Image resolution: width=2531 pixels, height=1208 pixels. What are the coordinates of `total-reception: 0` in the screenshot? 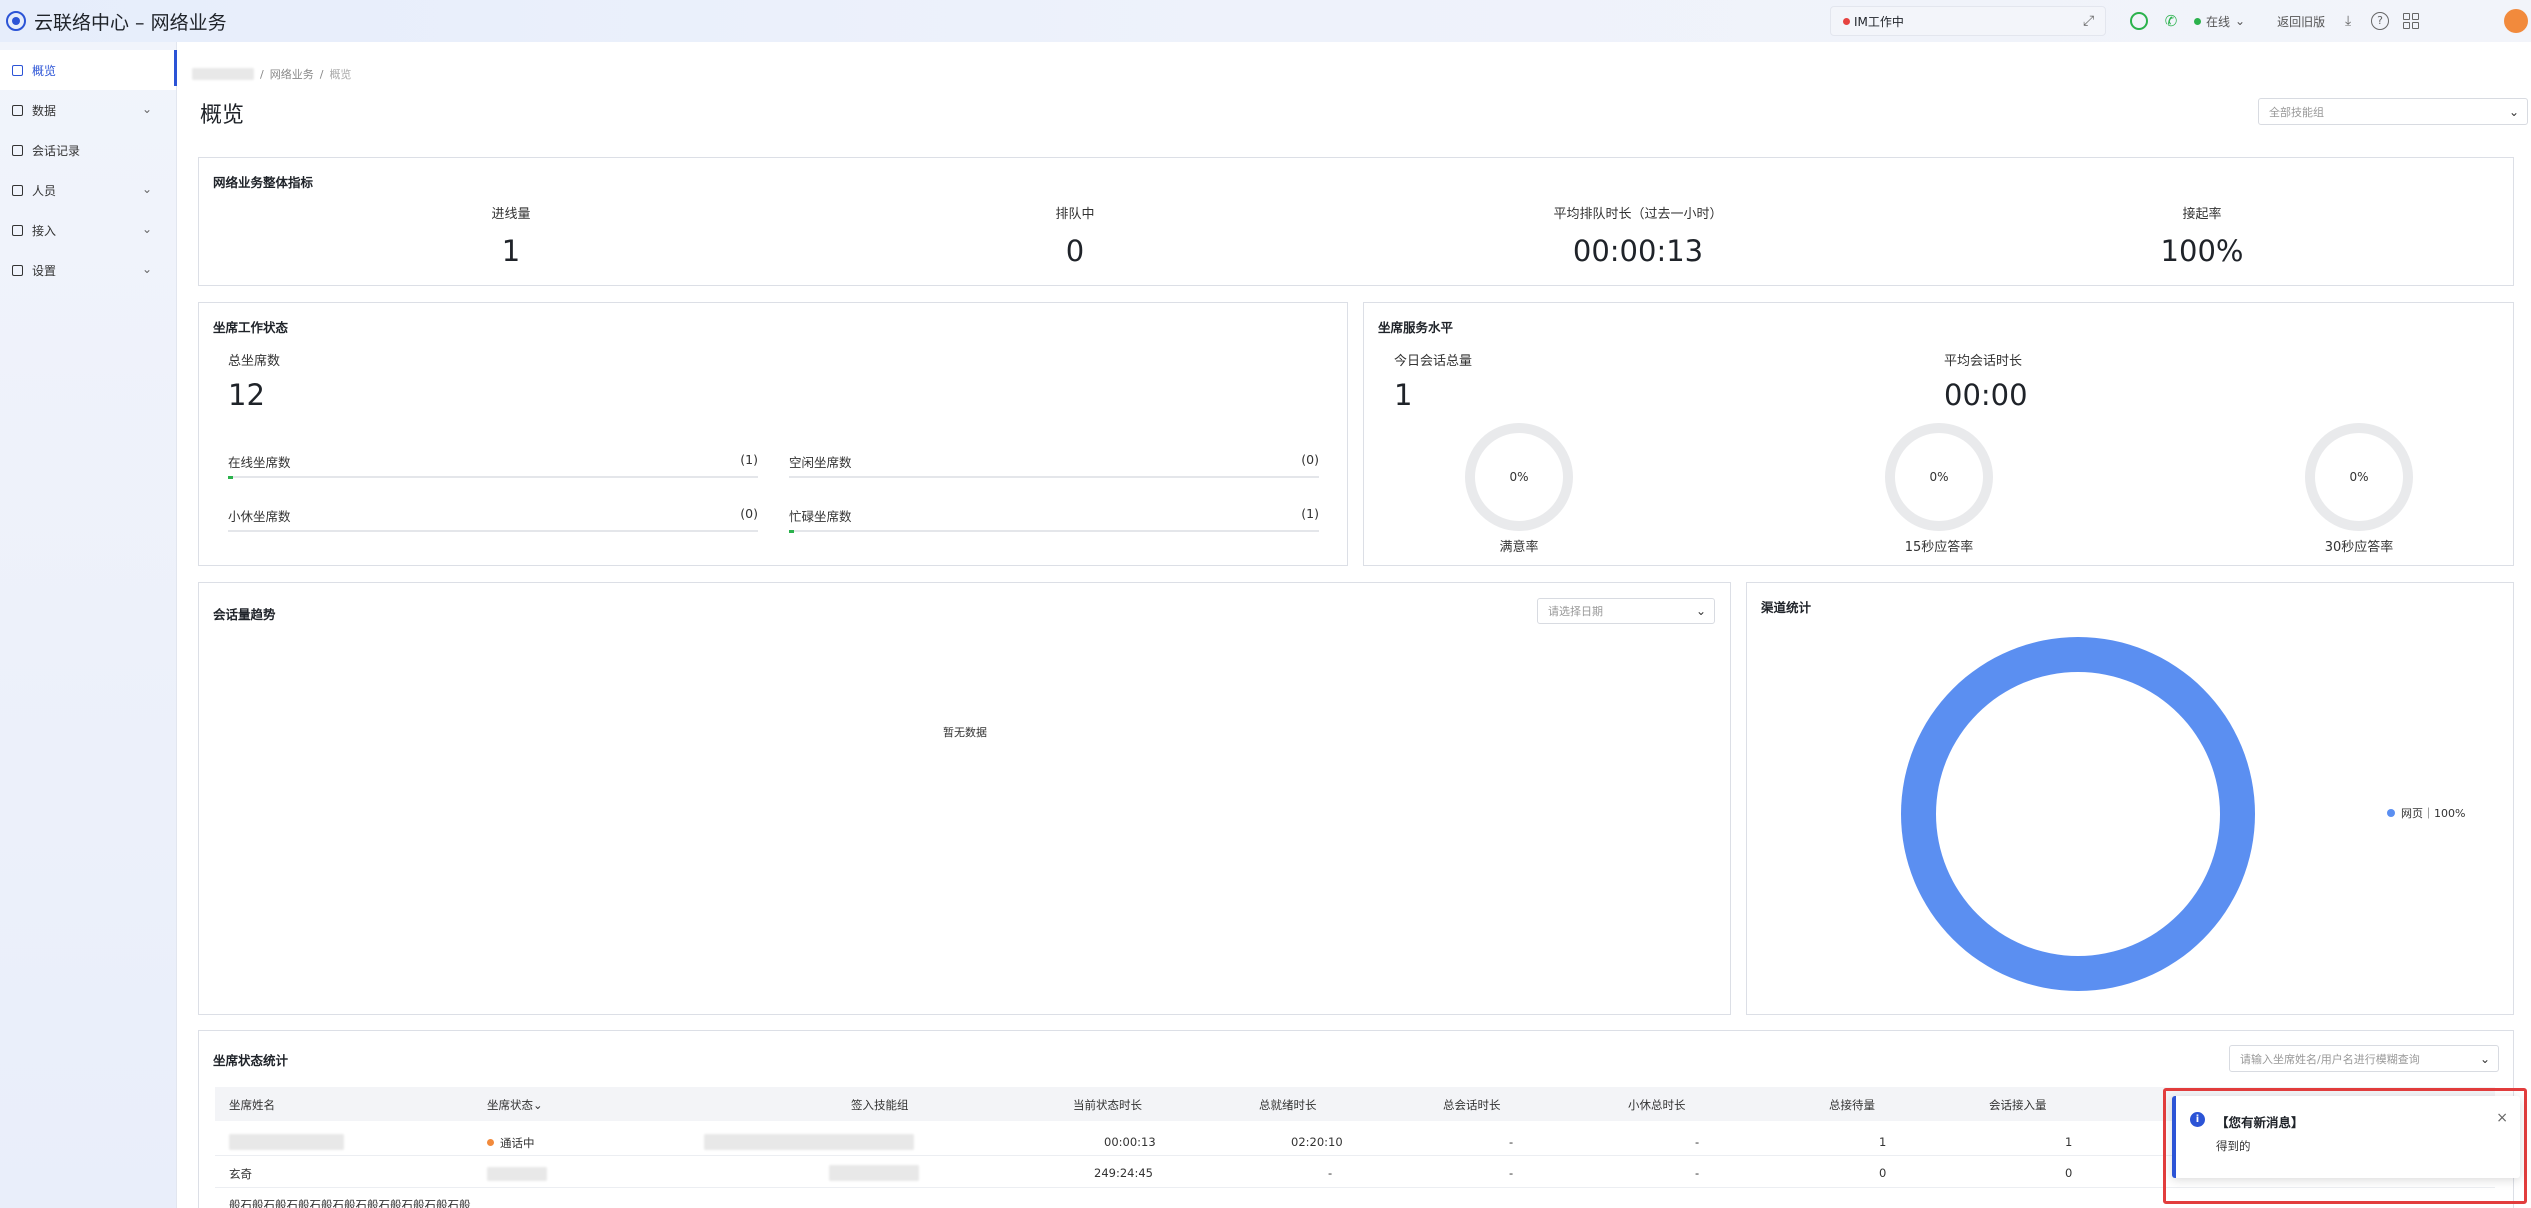 It's located at (1883, 1173).